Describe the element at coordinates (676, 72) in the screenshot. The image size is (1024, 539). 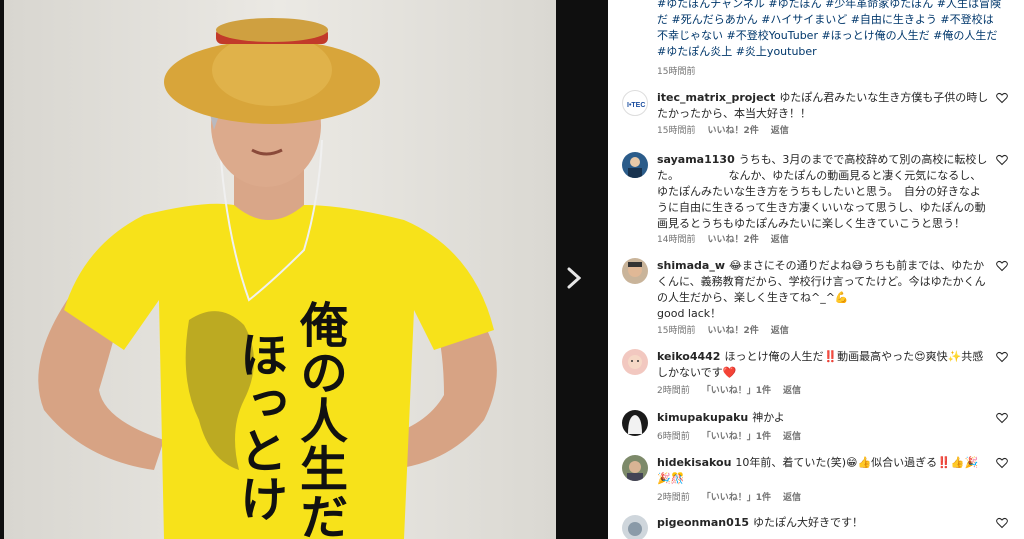
I see `post-time: 15時間前` at that location.